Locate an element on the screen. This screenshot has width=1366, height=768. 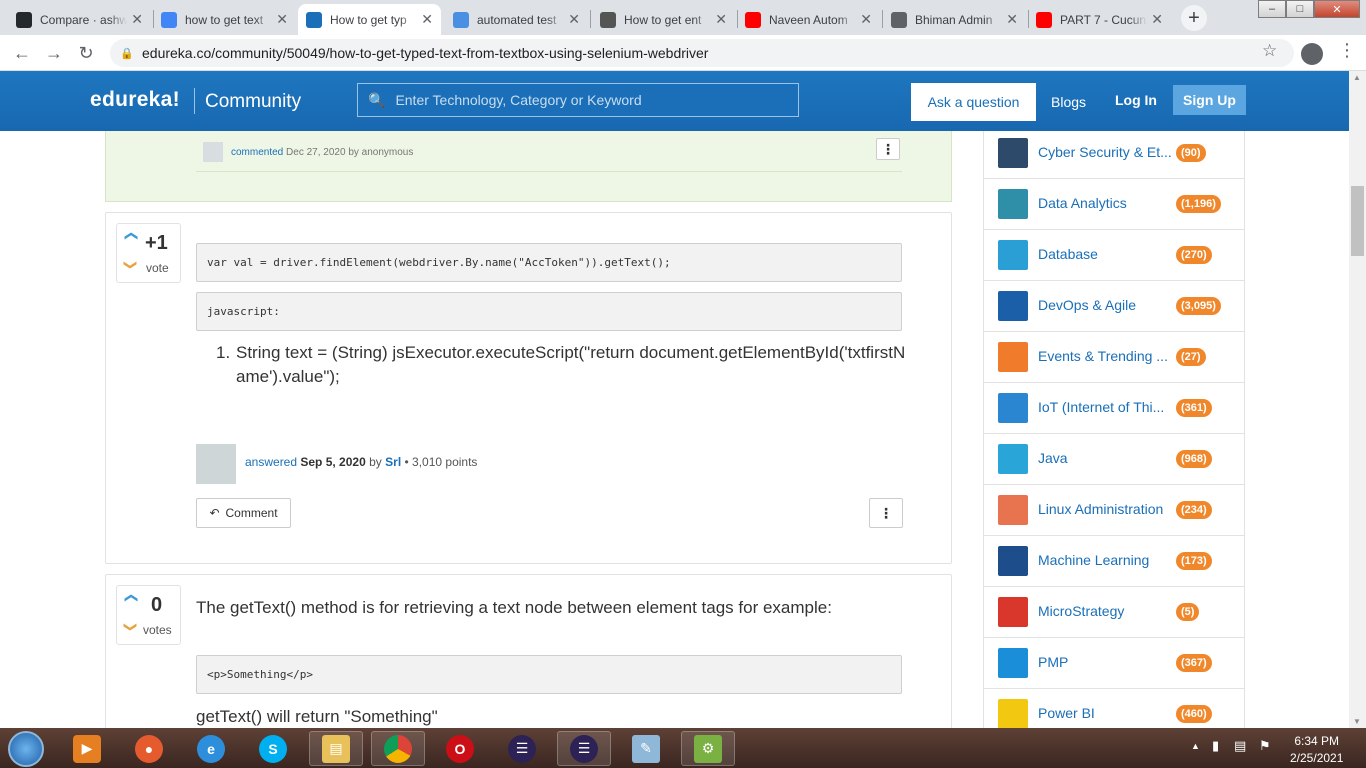
page-scrollbar: ▲ ▼ is located at coordinates (1357, 399).